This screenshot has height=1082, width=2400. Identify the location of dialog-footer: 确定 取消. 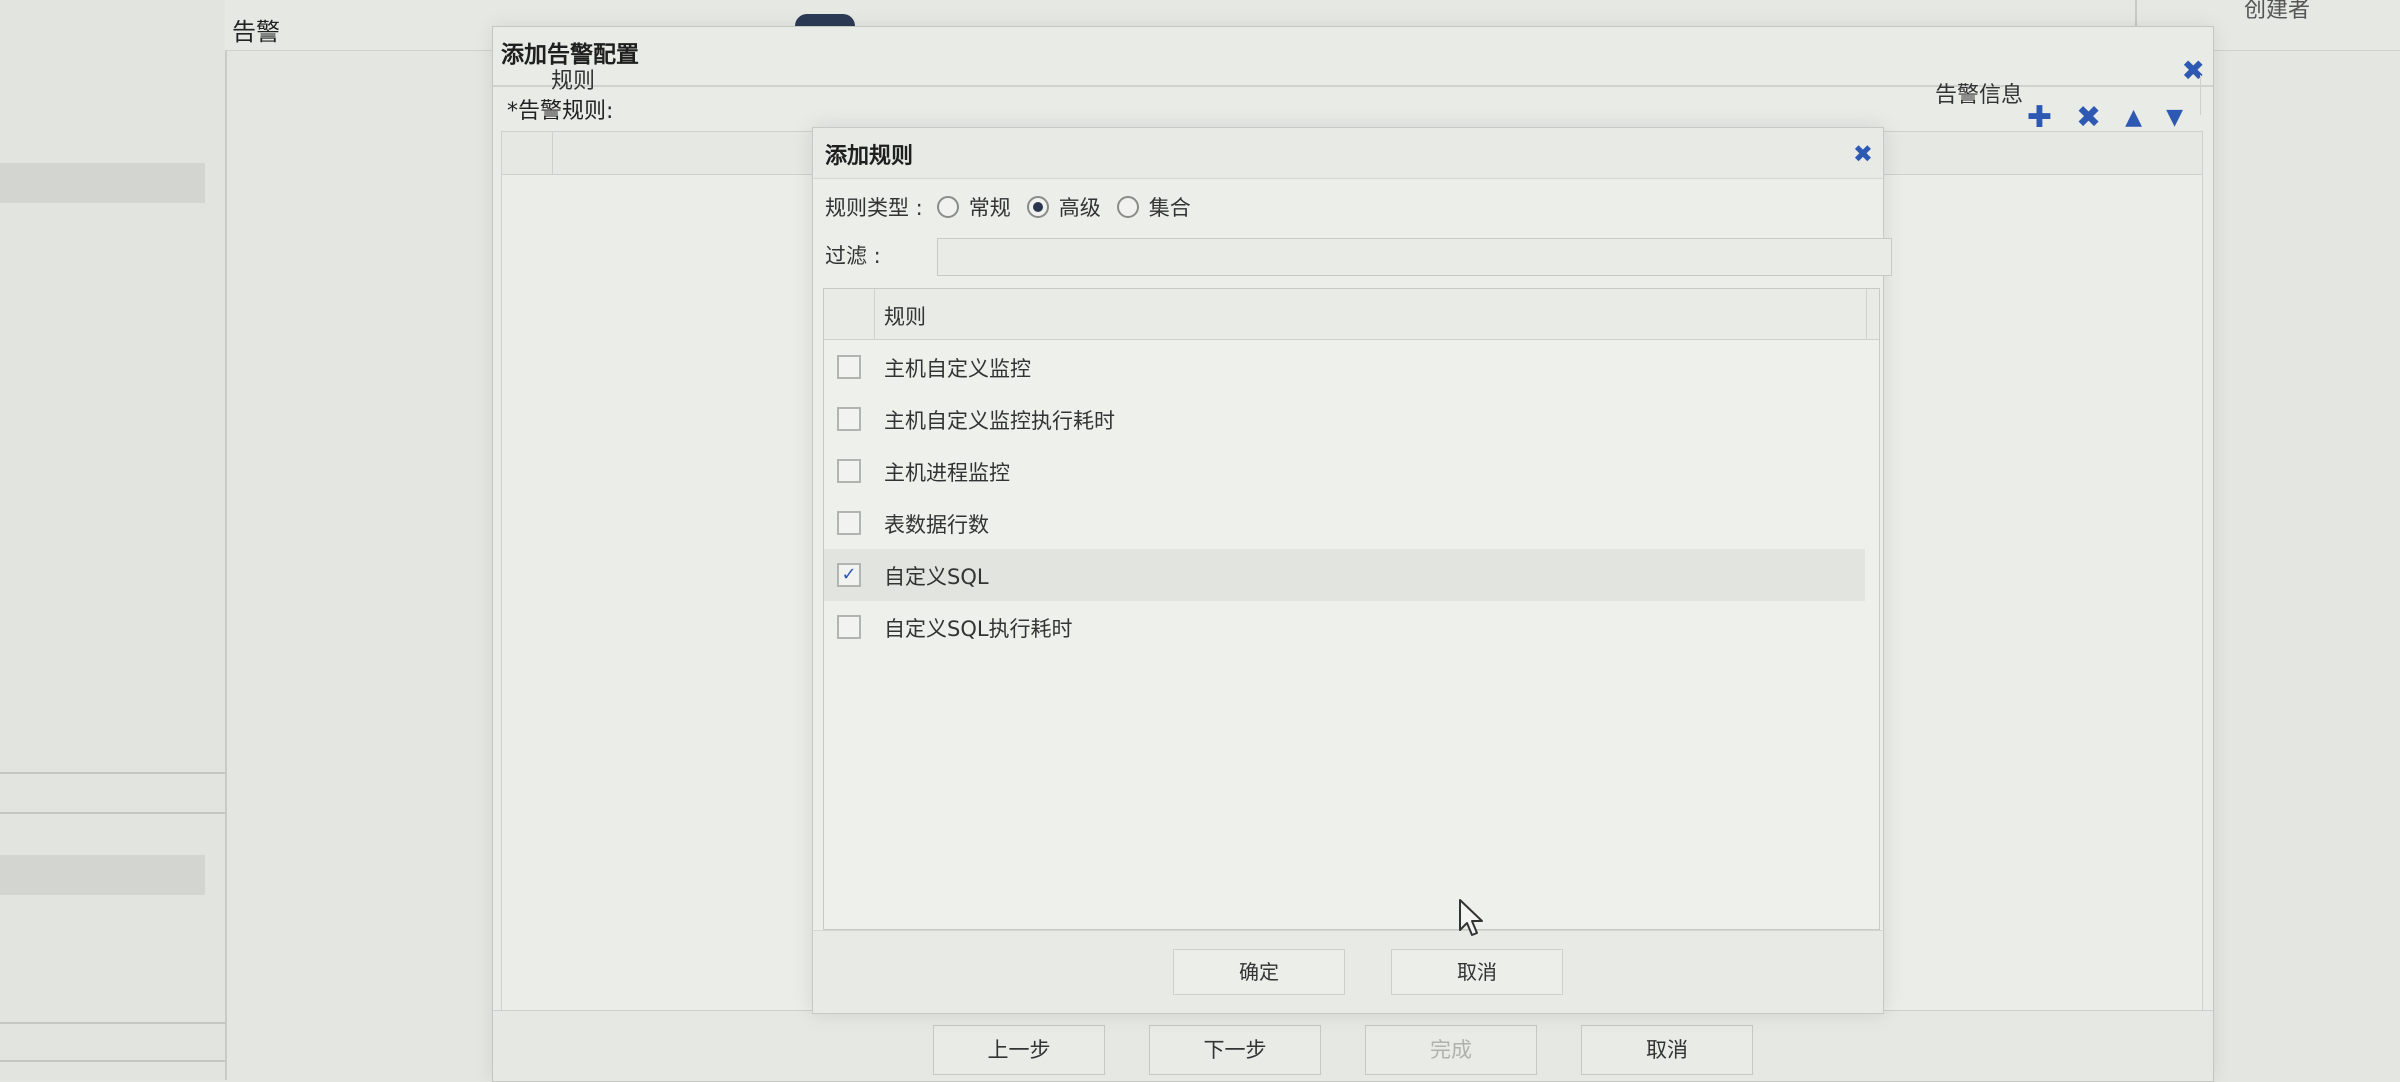
(1348, 971).